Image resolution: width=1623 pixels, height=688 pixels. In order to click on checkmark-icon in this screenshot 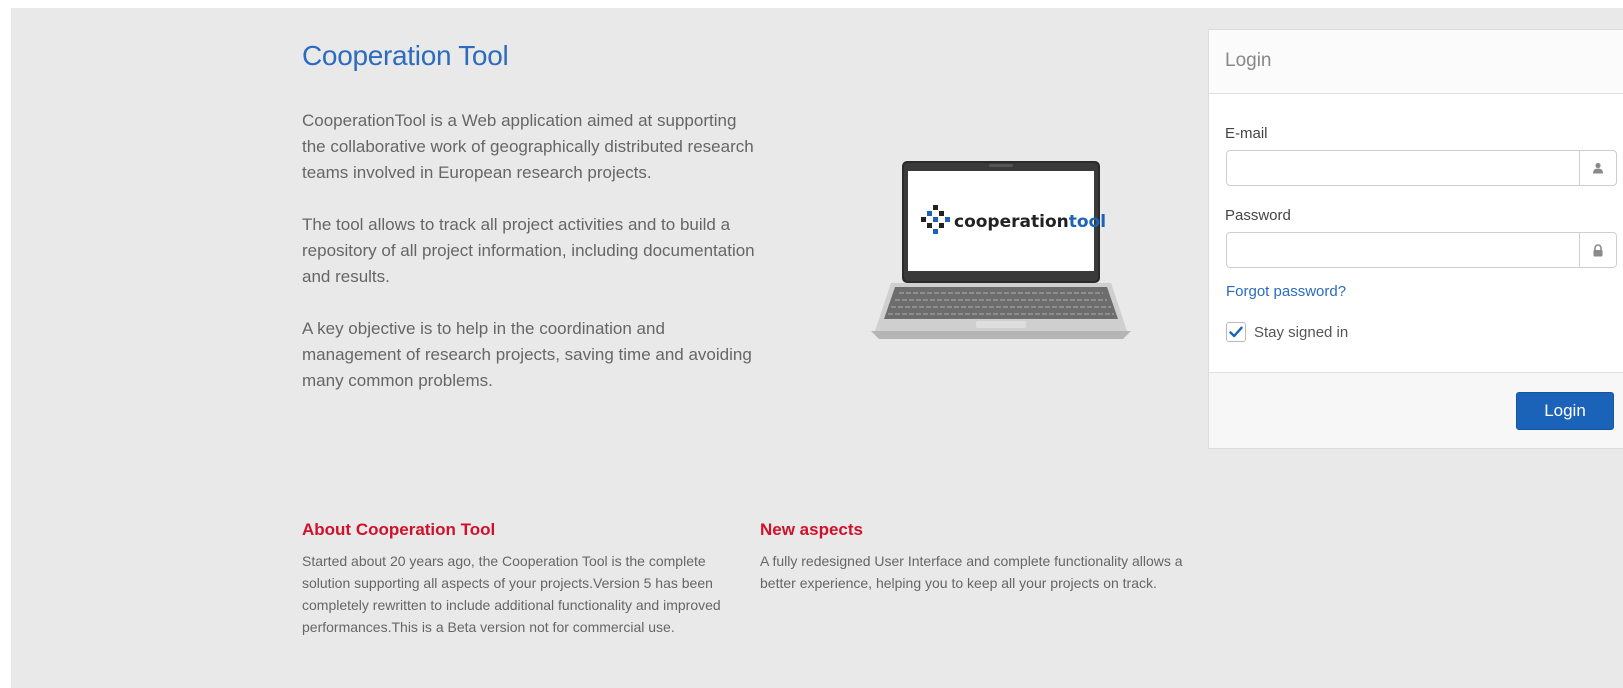, I will do `click(1236, 332)`.